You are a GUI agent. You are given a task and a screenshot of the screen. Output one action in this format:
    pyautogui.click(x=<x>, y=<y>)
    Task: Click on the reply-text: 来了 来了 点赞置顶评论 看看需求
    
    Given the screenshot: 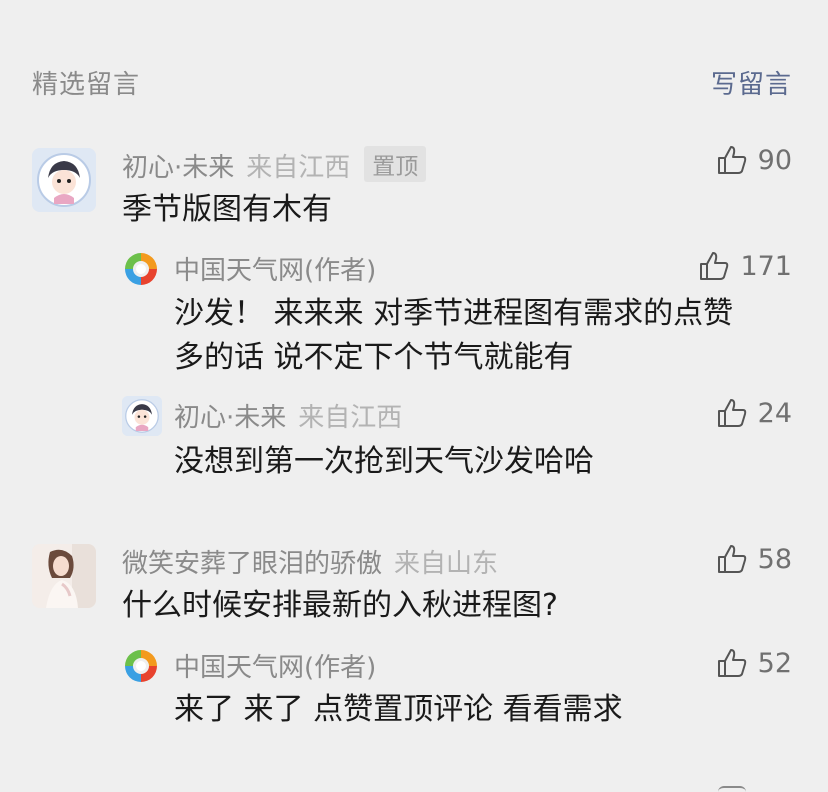 What is the action you would take?
    pyautogui.click(x=398, y=709)
    